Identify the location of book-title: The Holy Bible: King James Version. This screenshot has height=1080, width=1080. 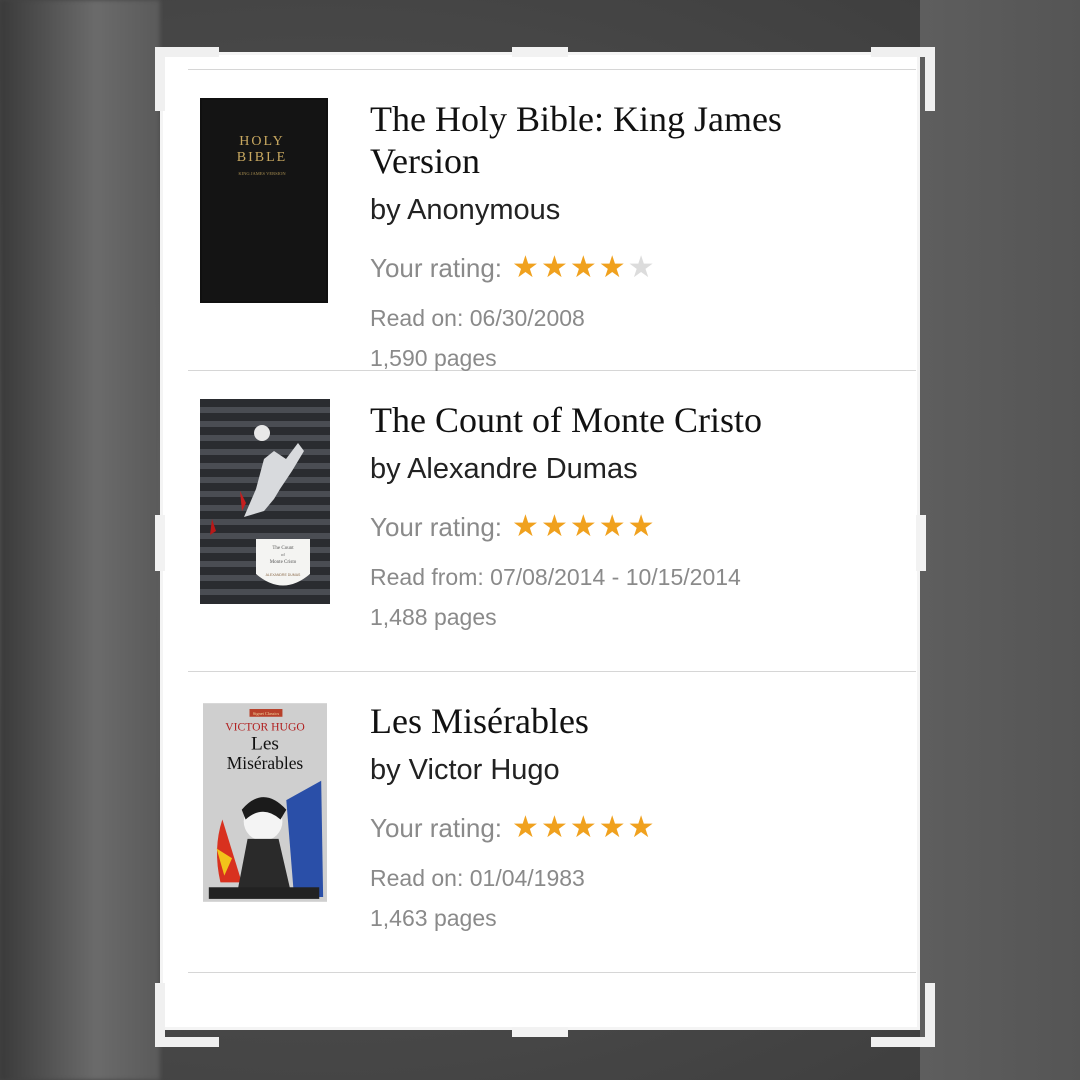
(630, 140).